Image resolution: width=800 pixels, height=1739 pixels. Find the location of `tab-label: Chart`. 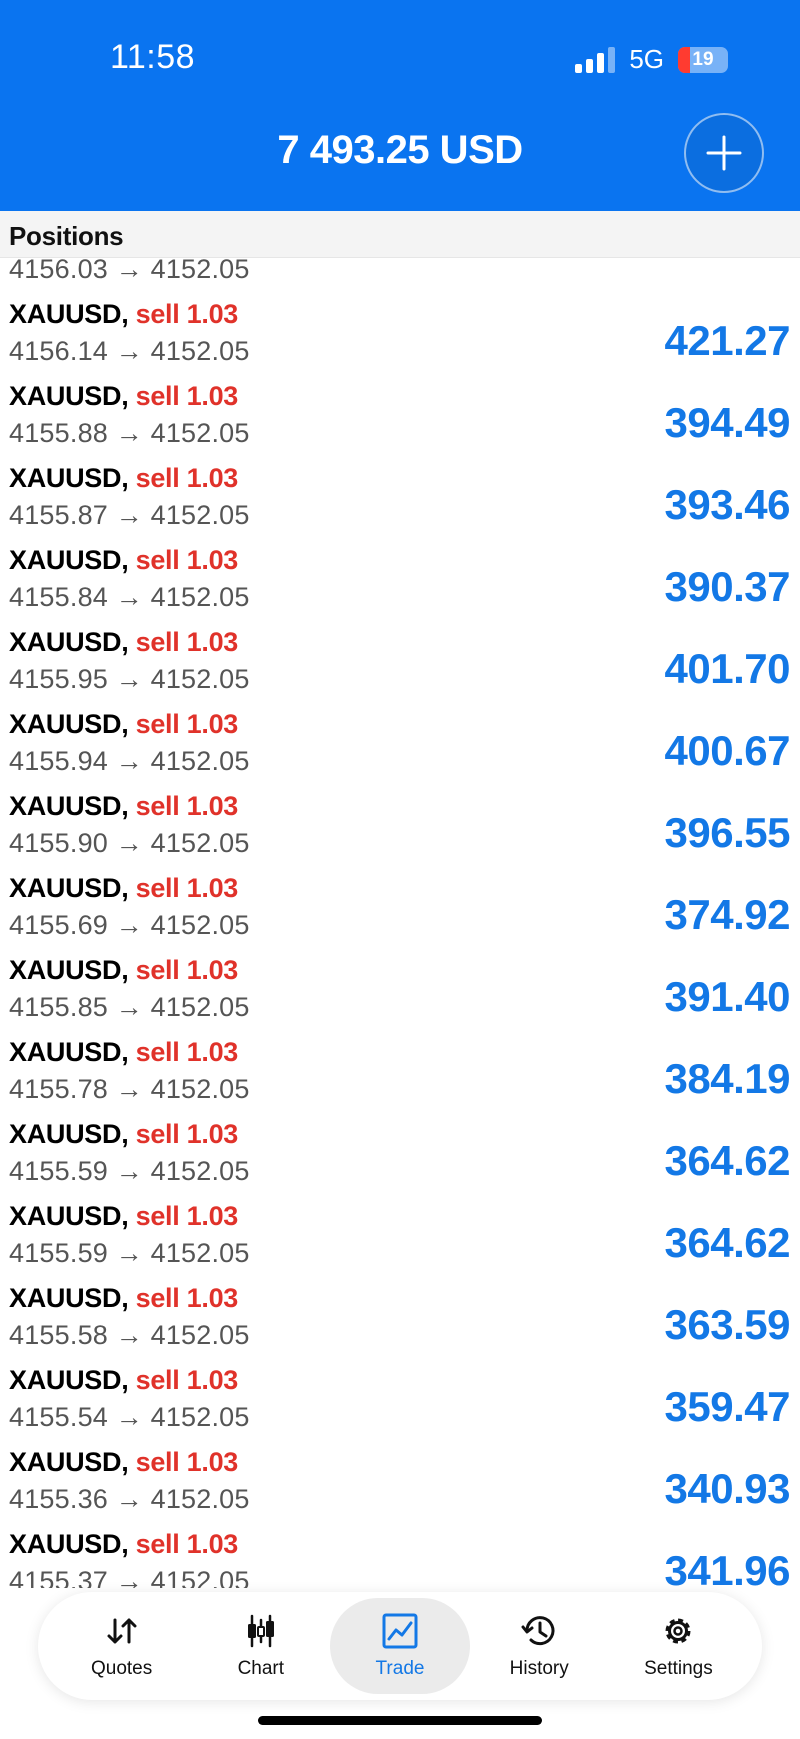

tab-label: Chart is located at coordinates (261, 1668).